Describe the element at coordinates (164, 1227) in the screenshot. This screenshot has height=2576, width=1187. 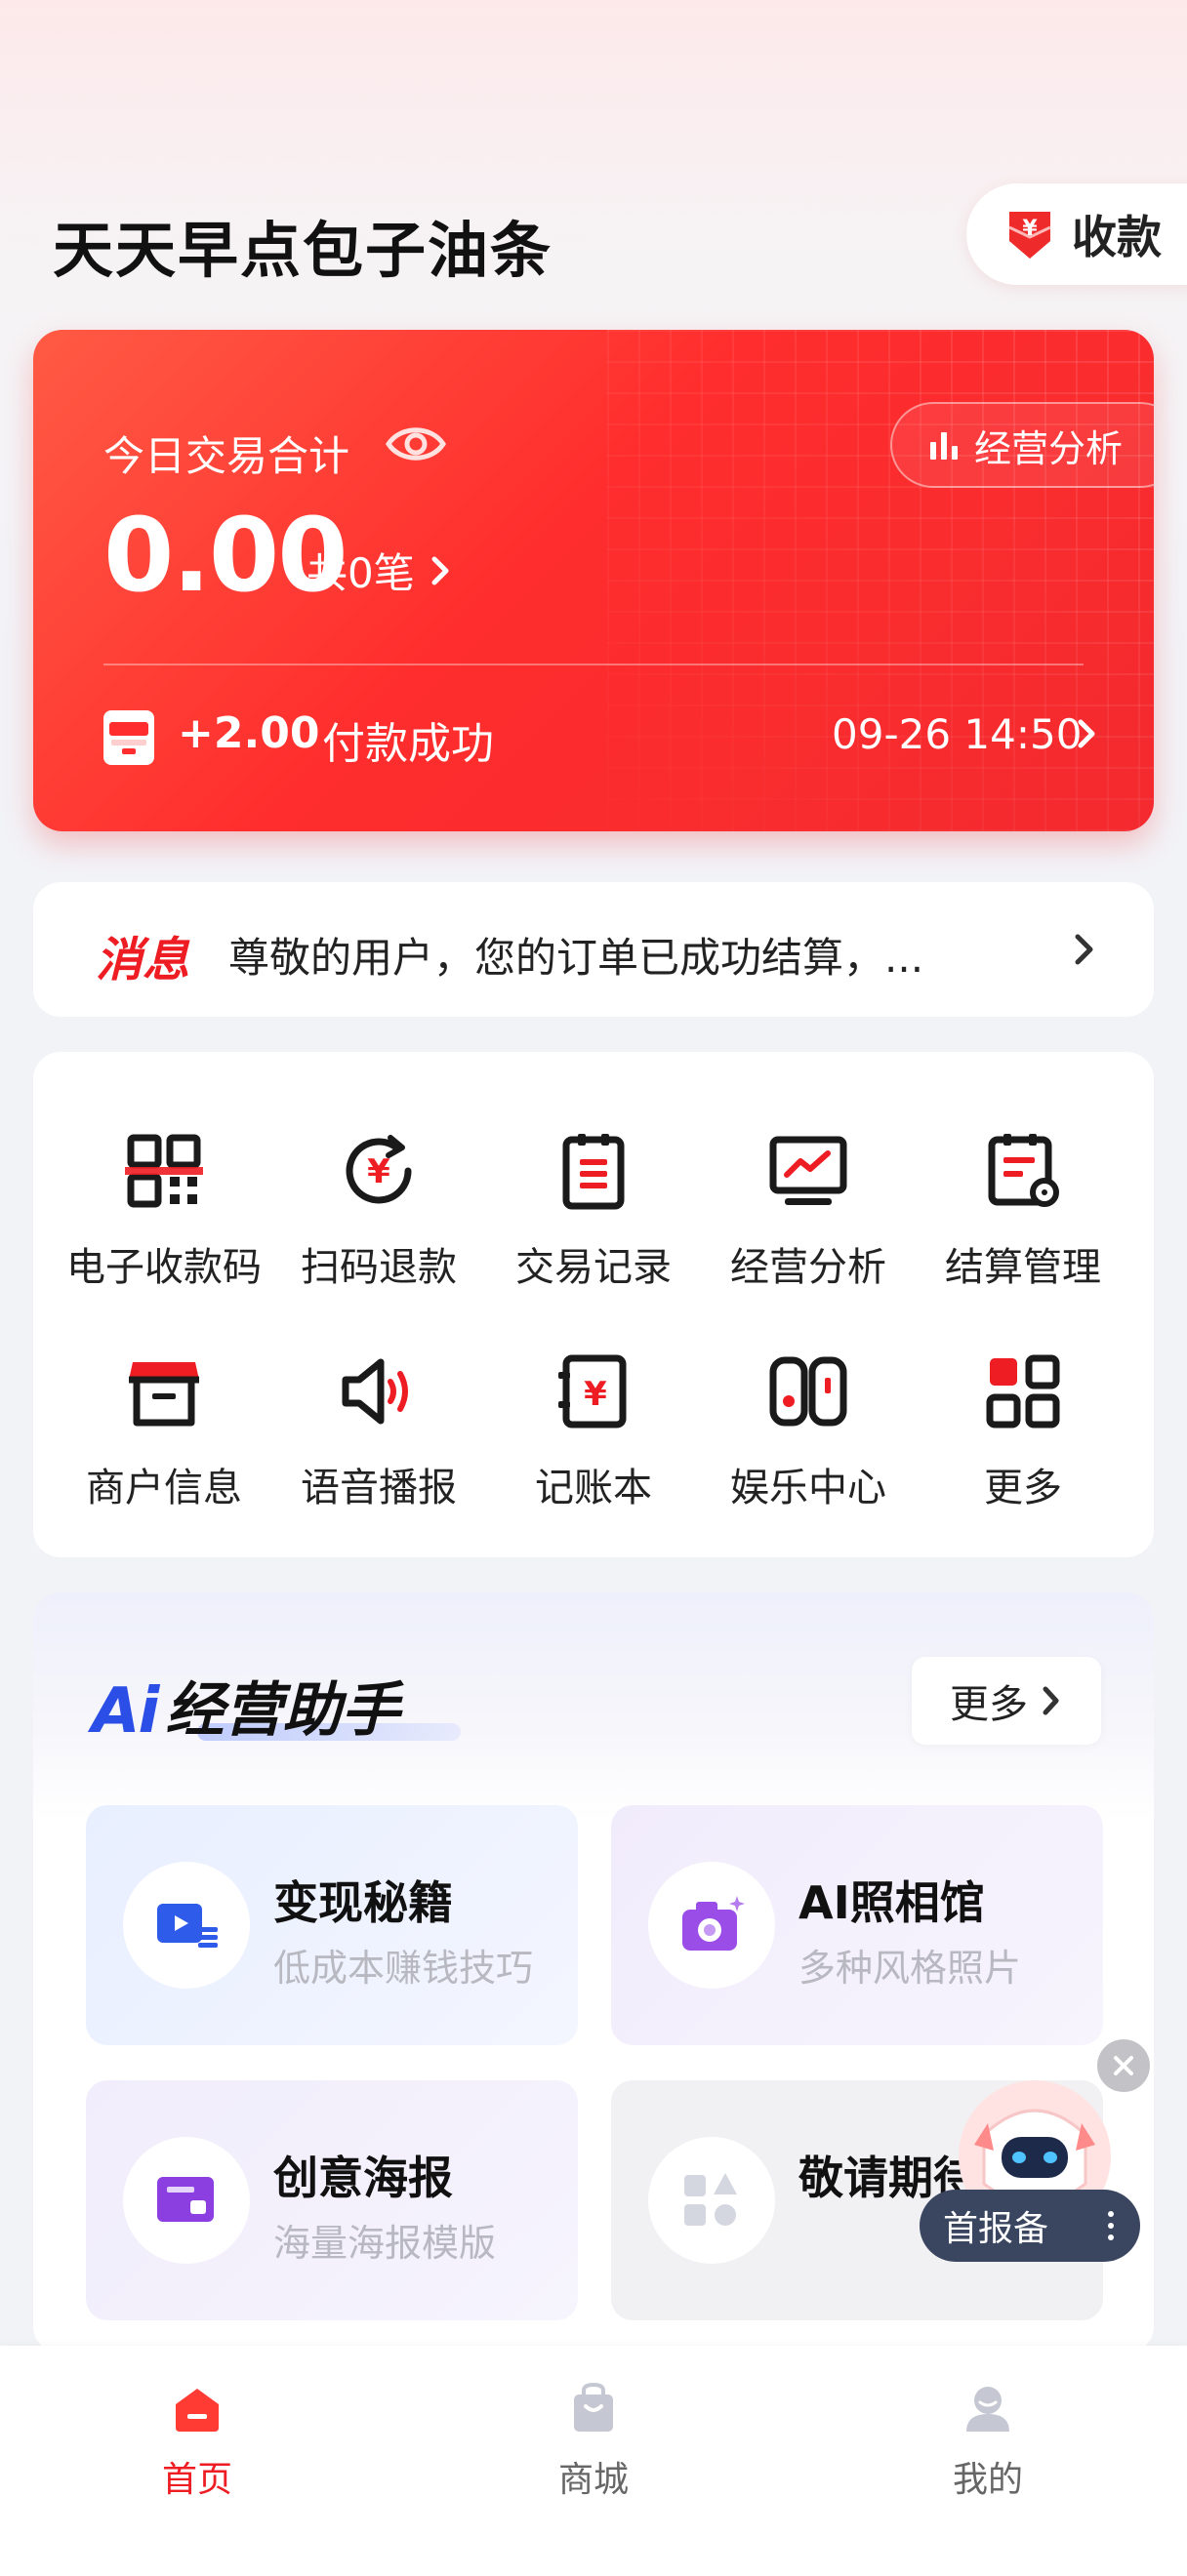
I see `function-item-qr-code: 电子收款码` at that location.